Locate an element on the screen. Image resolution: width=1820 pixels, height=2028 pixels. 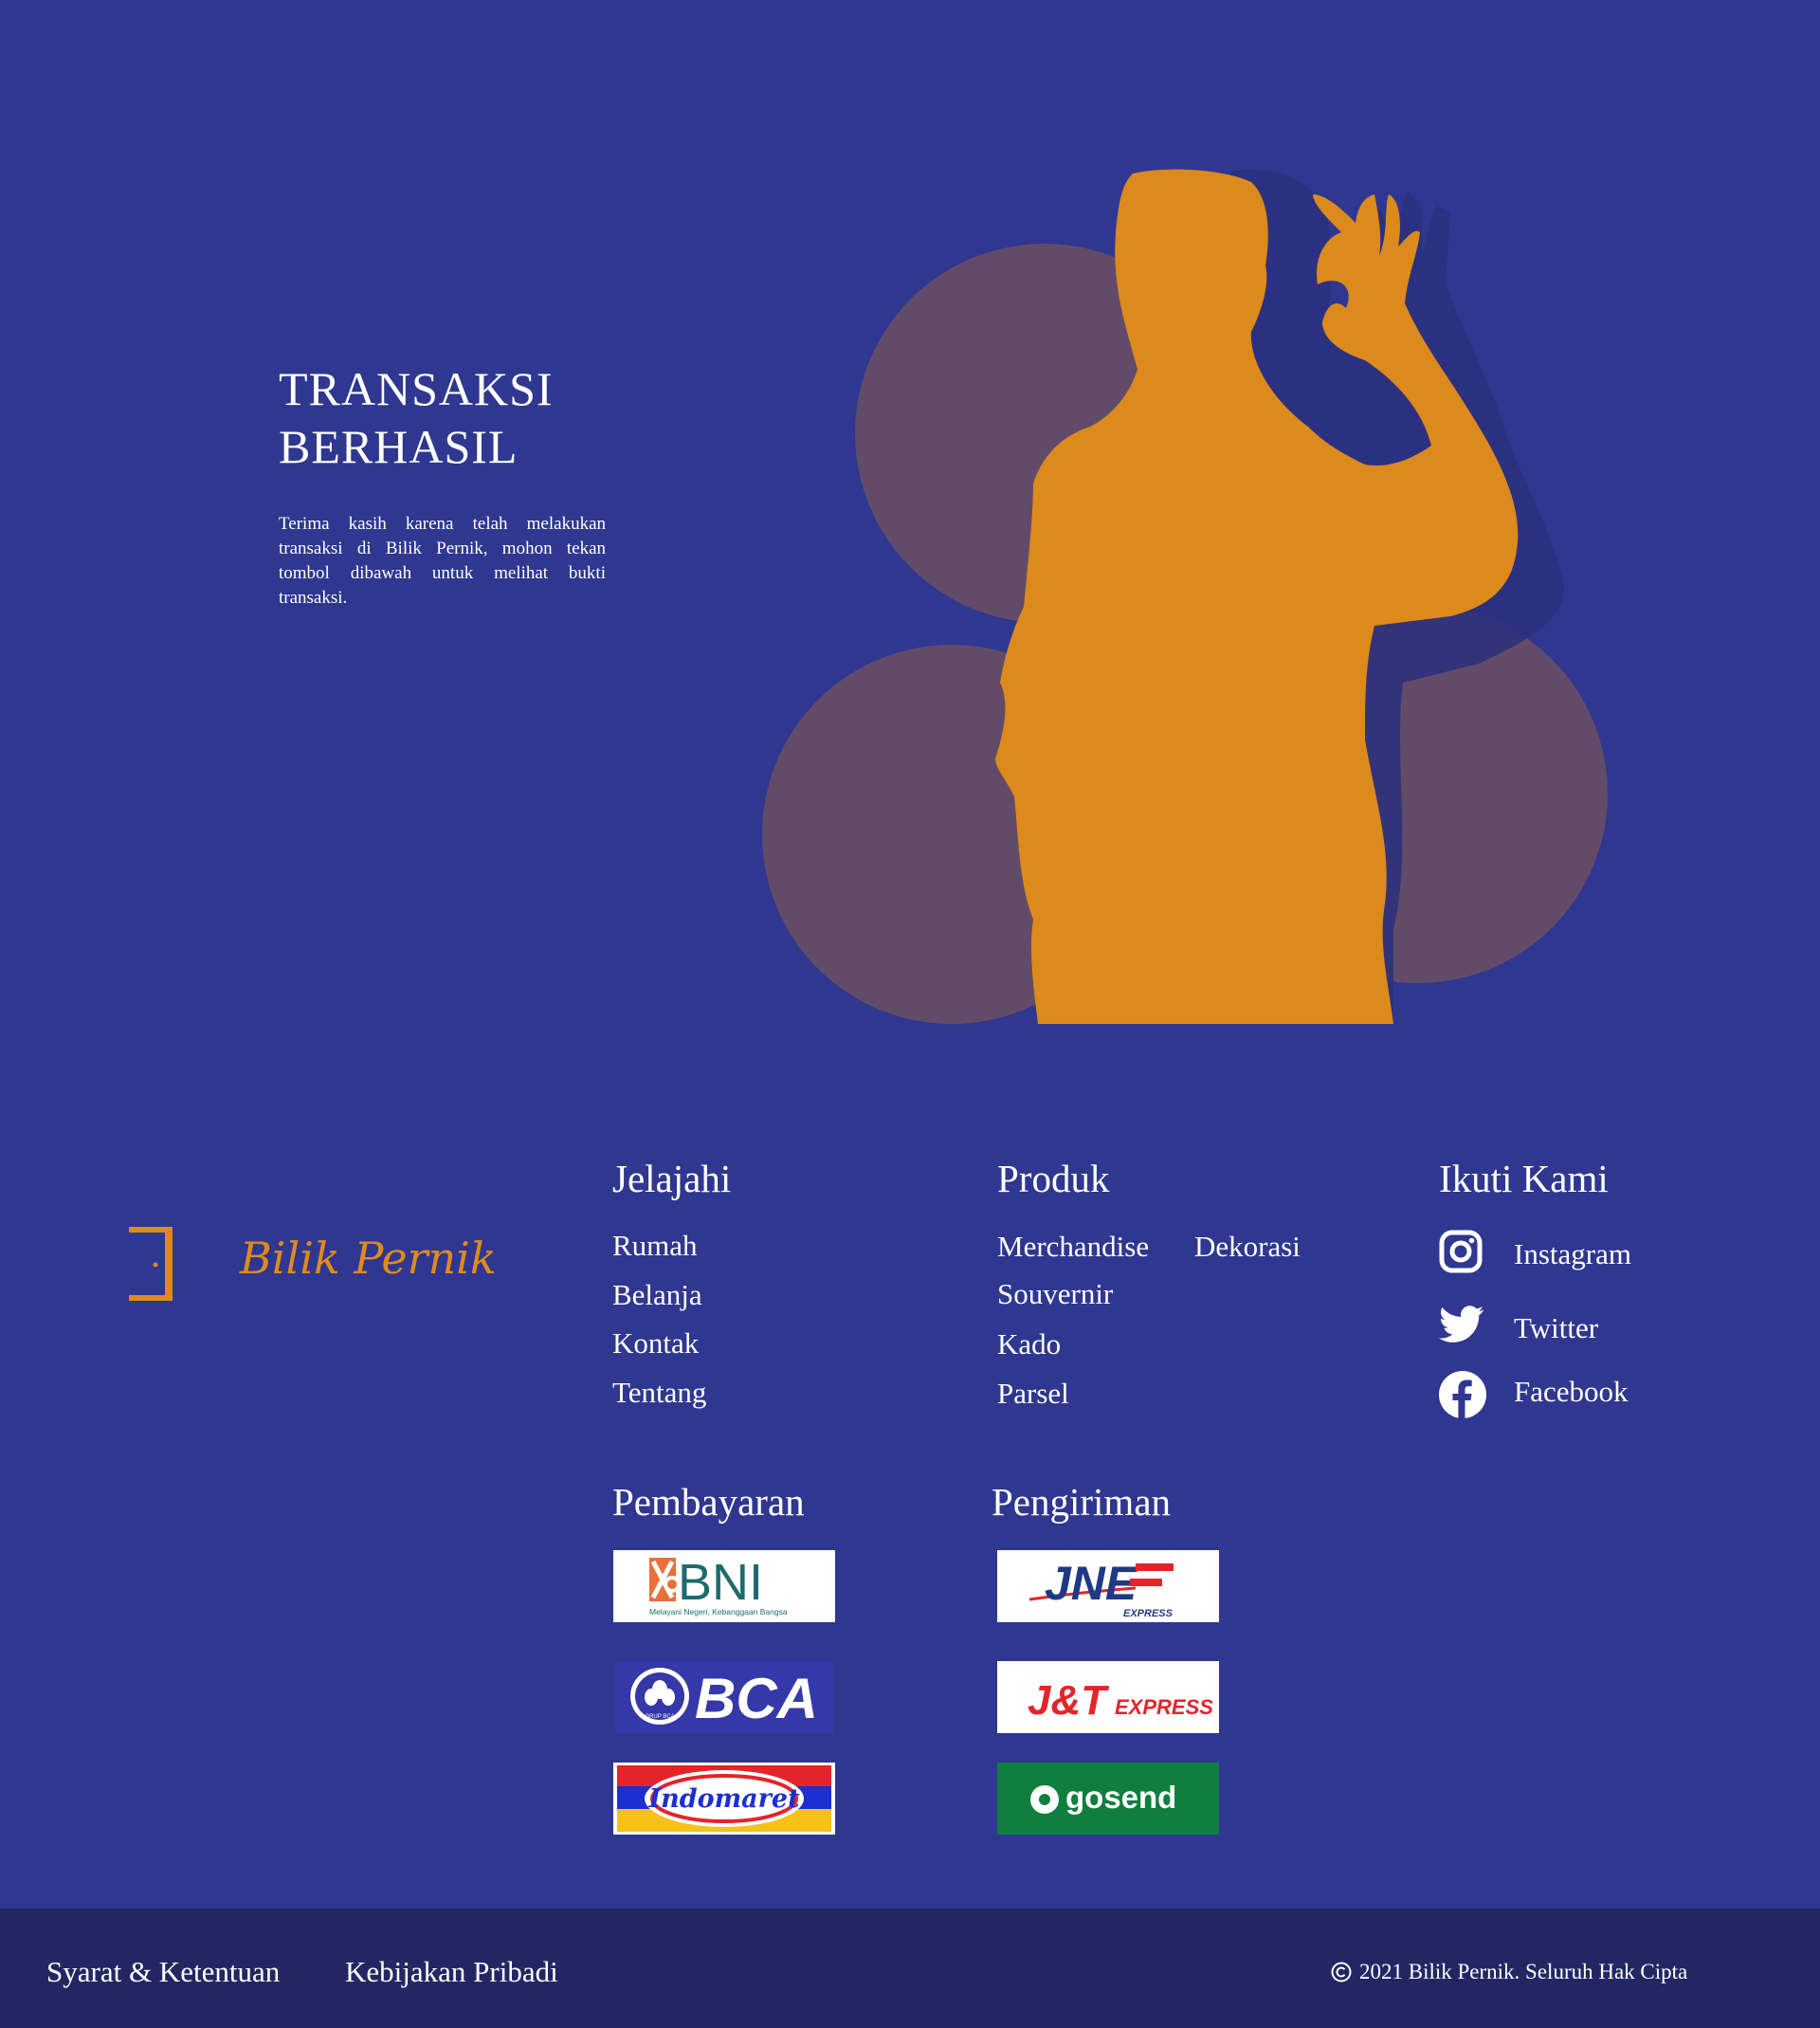
social-twitter is located at coordinates (1461, 1324).